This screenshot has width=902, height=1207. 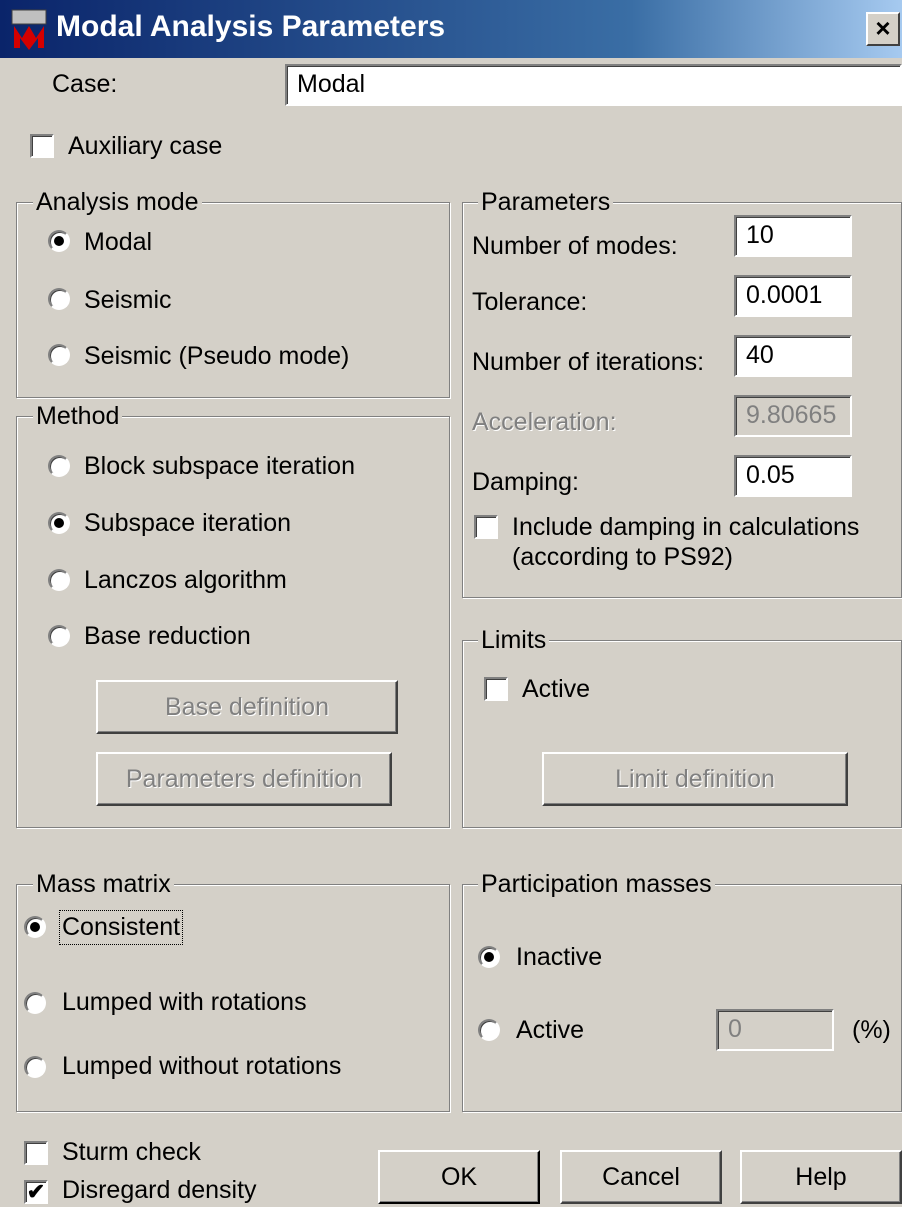 I want to click on number-of-iterations-label: Number of iterations:, so click(x=588, y=362).